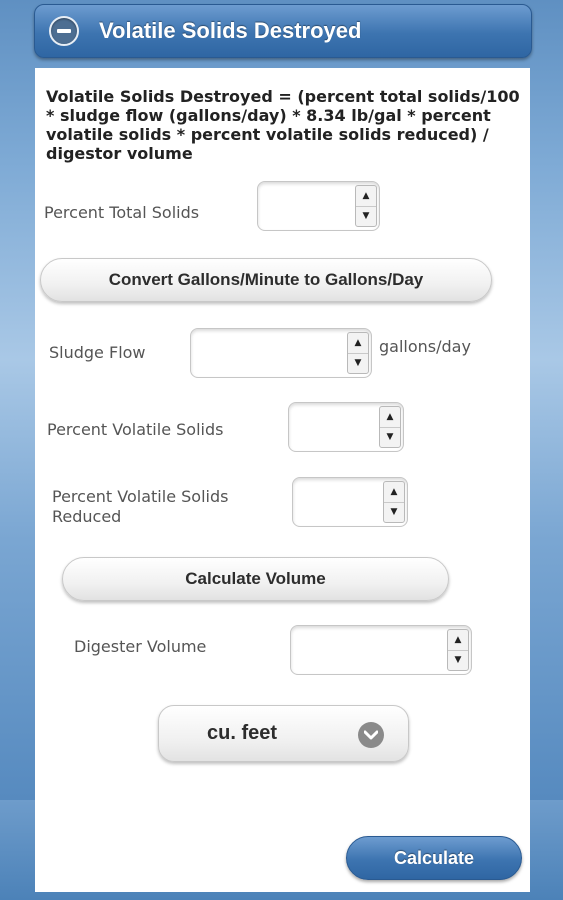 The width and height of the screenshot is (563, 900). What do you see at coordinates (281, 353) in the screenshot?
I see `sludge-flow-input: ▲ ▼` at bounding box center [281, 353].